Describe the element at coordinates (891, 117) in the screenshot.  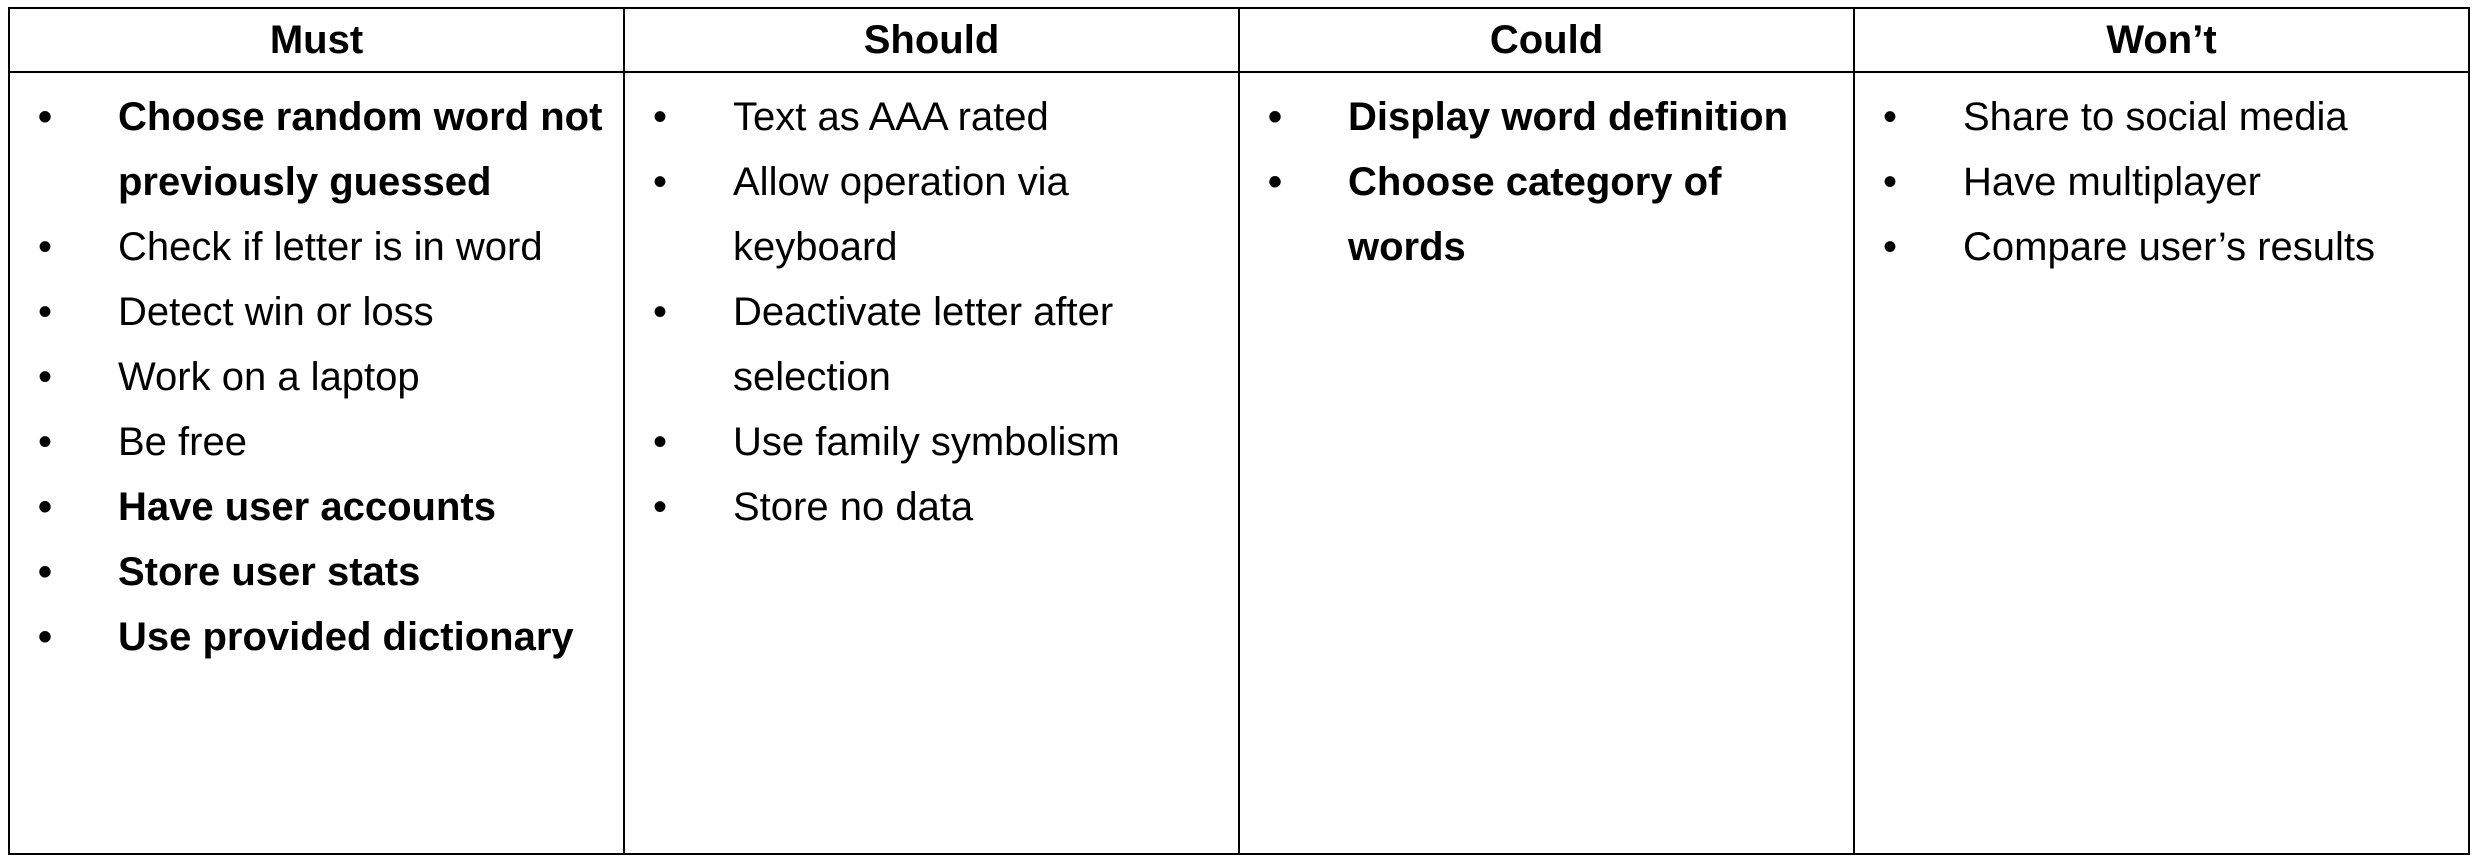
I see `list-item-text: Text as AAA rated` at that location.